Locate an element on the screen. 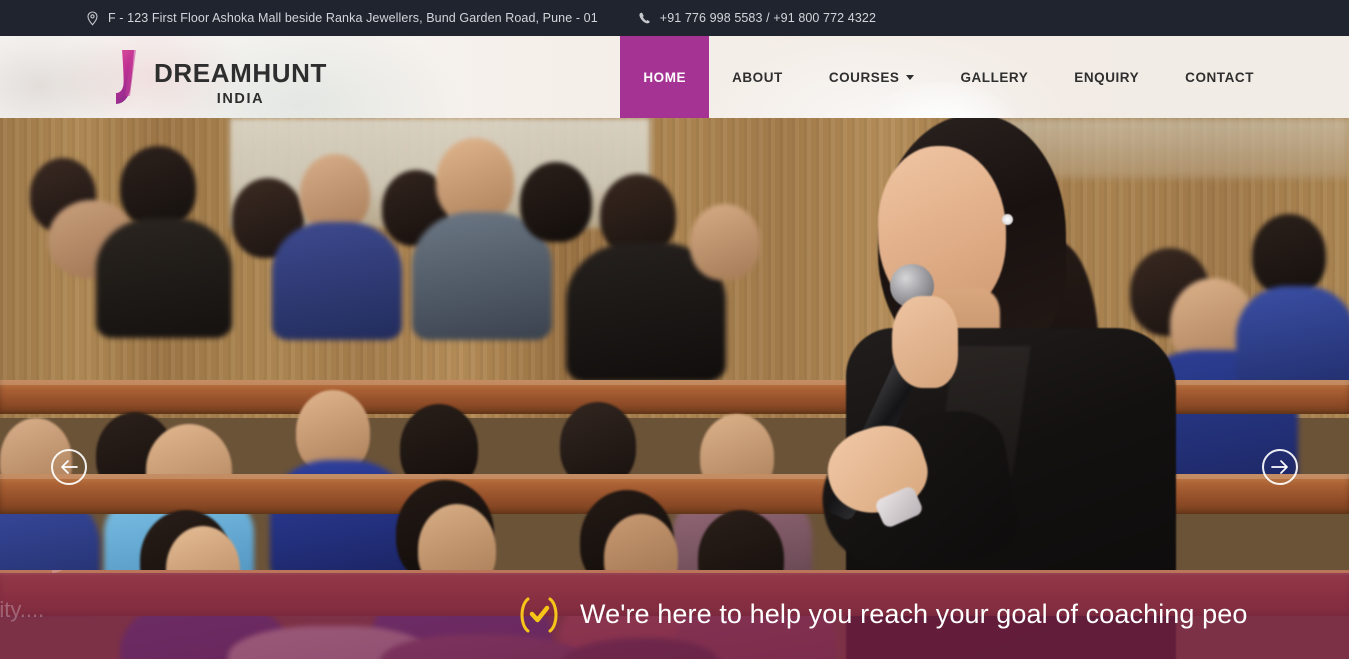  dreamhunt-logo-icon is located at coordinates (117, 77).